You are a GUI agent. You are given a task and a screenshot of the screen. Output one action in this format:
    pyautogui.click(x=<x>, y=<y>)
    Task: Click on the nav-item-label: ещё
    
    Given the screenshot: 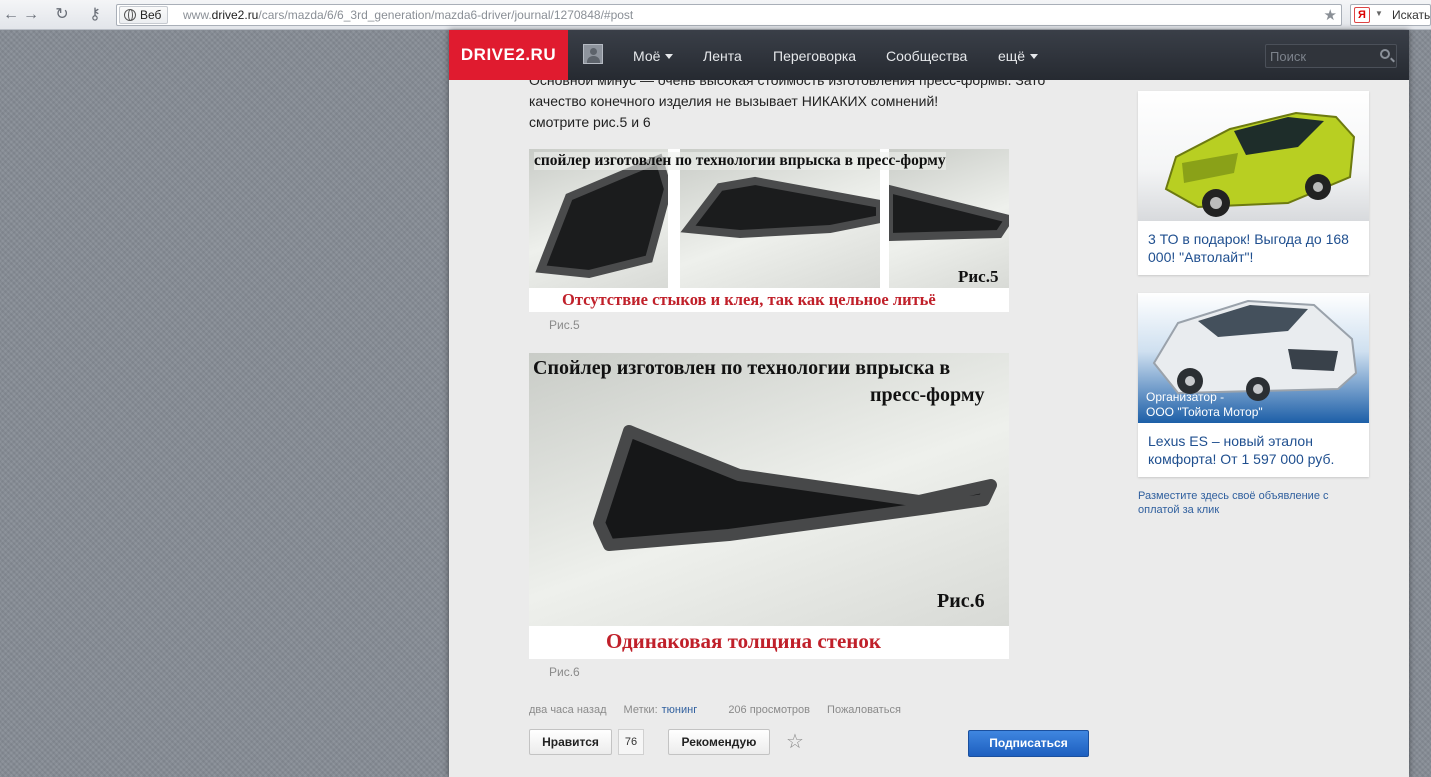 What is the action you would take?
    pyautogui.click(x=1012, y=56)
    